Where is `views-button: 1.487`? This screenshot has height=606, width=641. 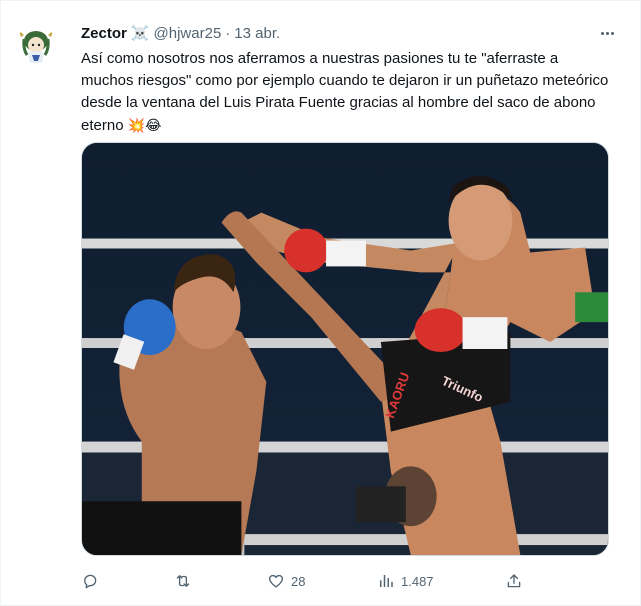 views-button: 1.487 is located at coordinates (405, 581).